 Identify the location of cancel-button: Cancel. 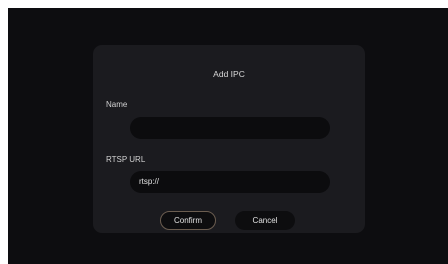
(265, 220).